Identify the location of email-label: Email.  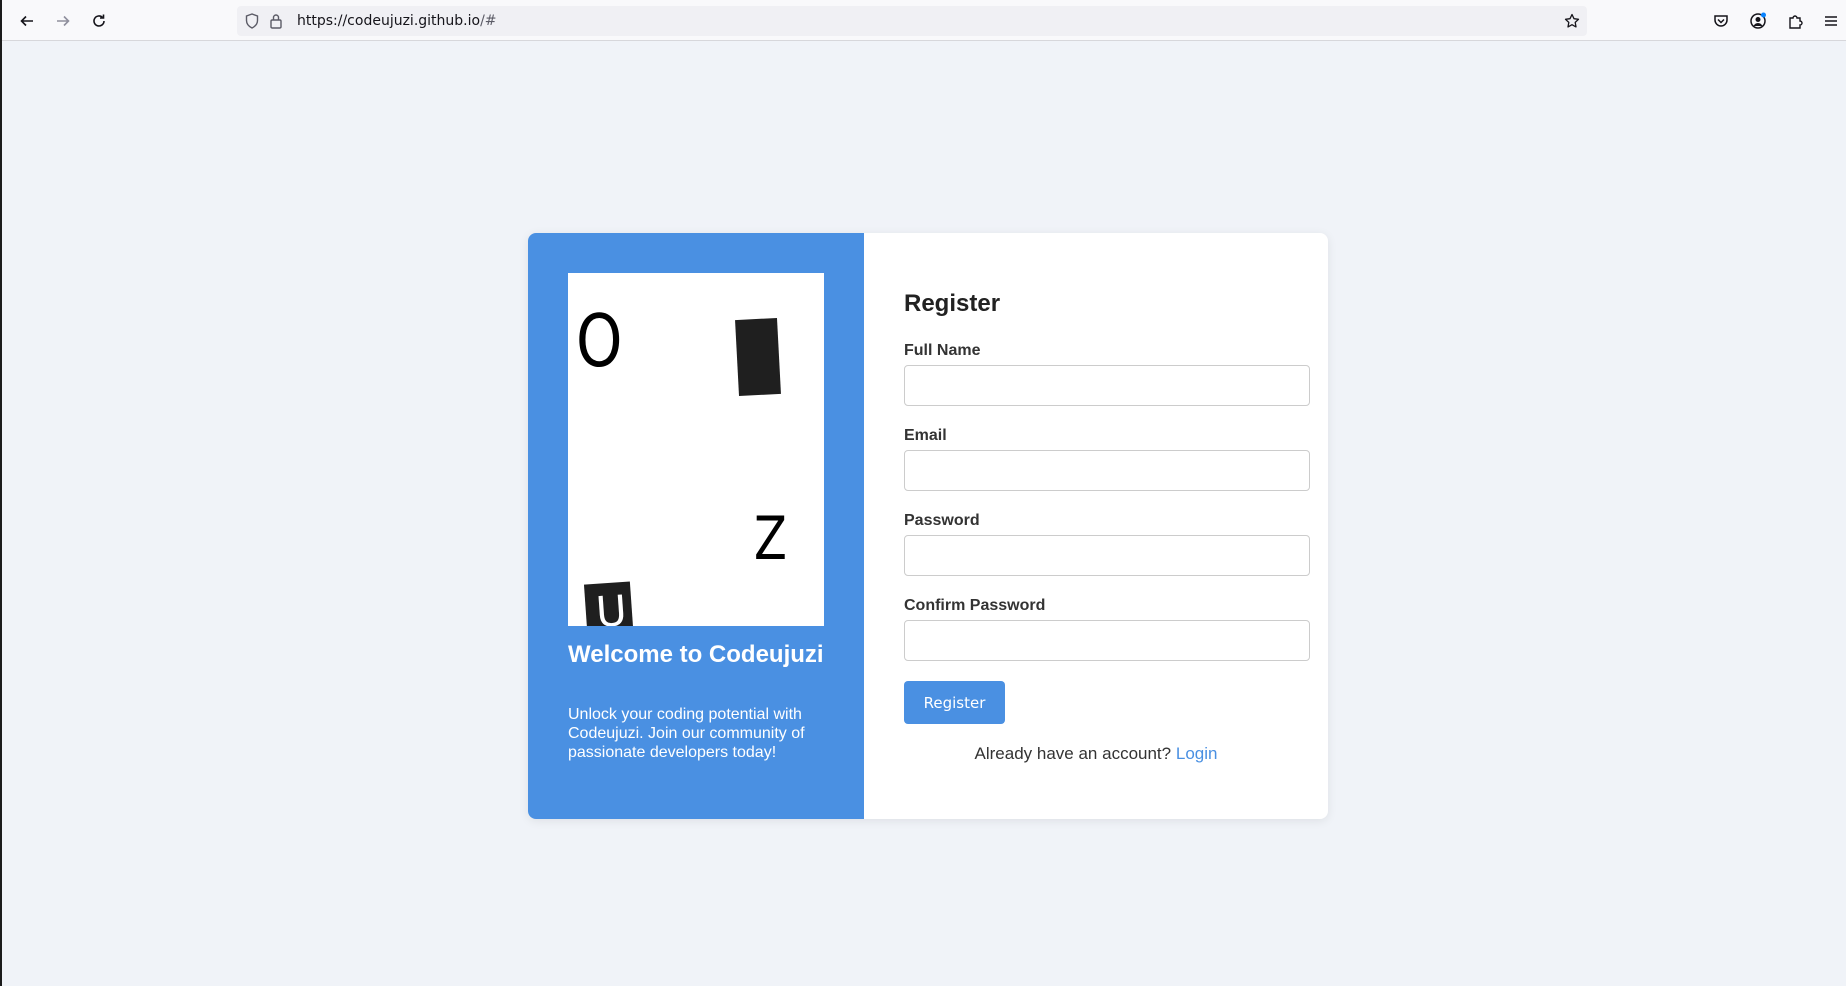
(925, 435).